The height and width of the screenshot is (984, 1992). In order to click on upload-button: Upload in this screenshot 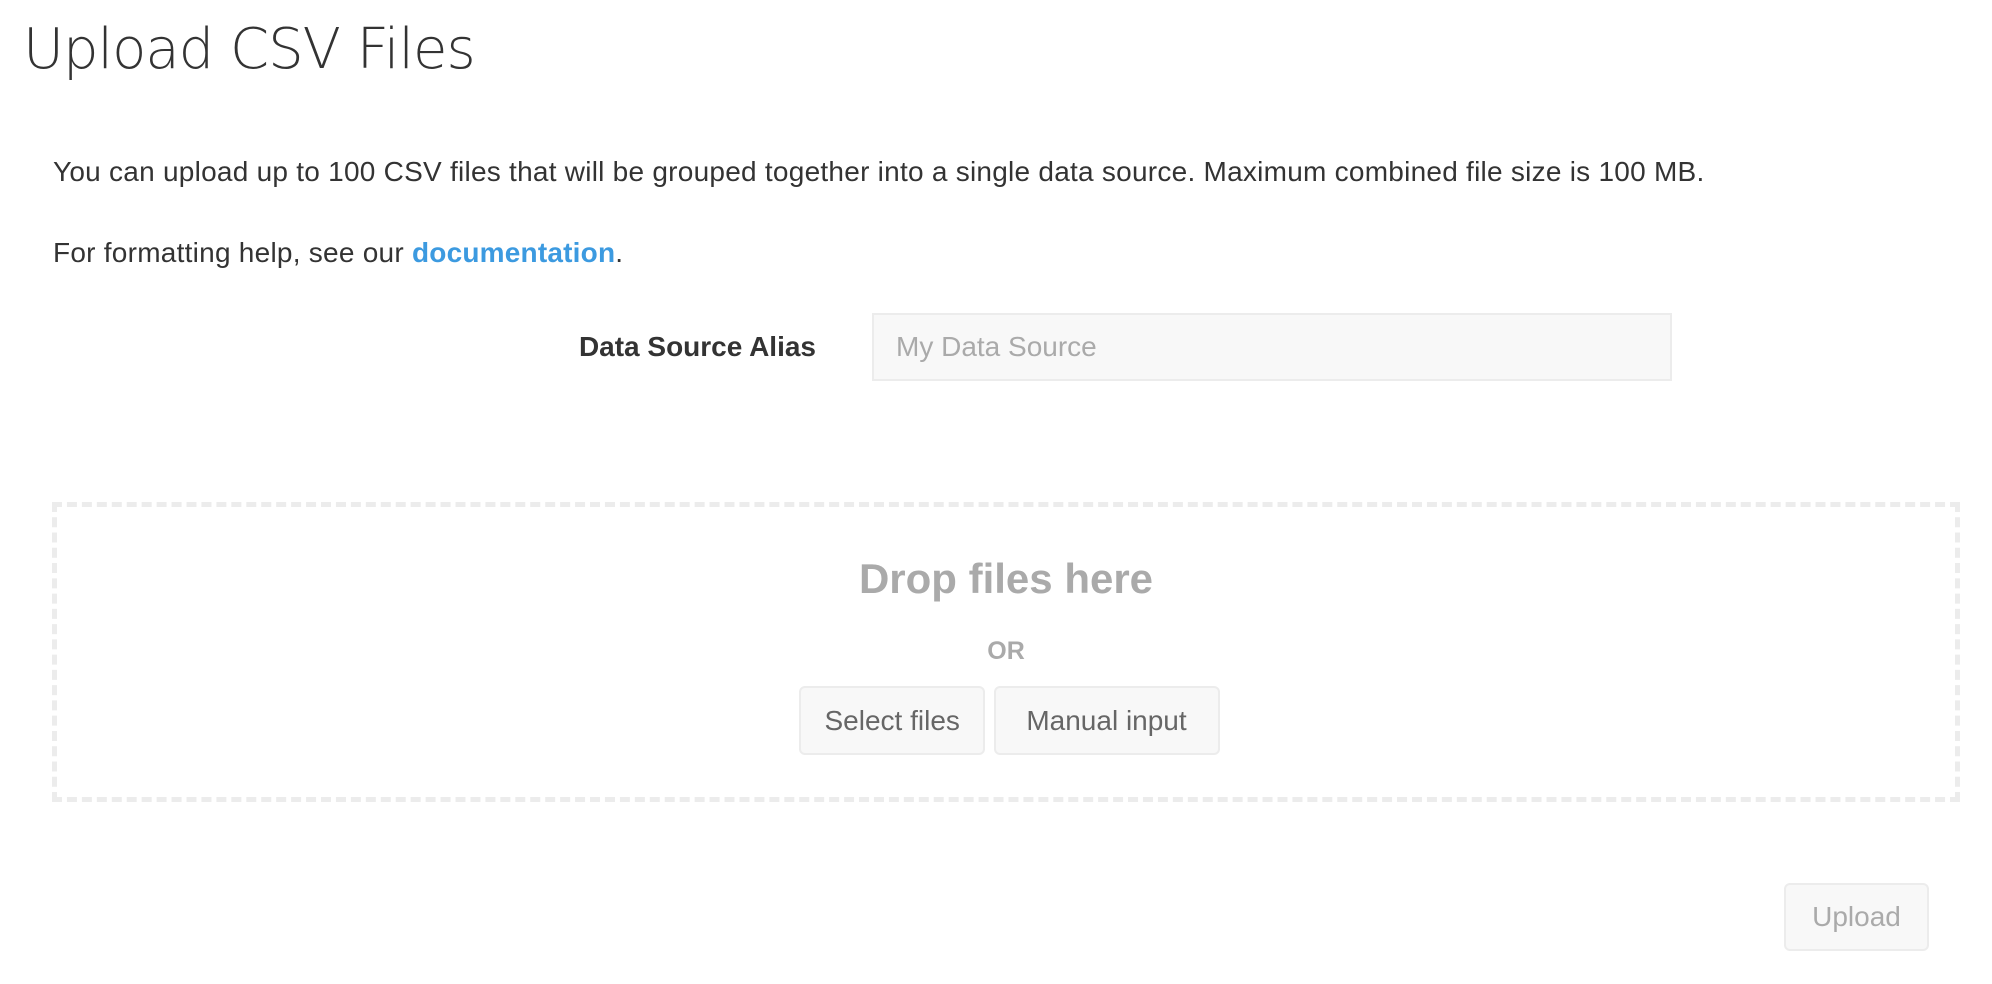, I will do `click(1856, 917)`.